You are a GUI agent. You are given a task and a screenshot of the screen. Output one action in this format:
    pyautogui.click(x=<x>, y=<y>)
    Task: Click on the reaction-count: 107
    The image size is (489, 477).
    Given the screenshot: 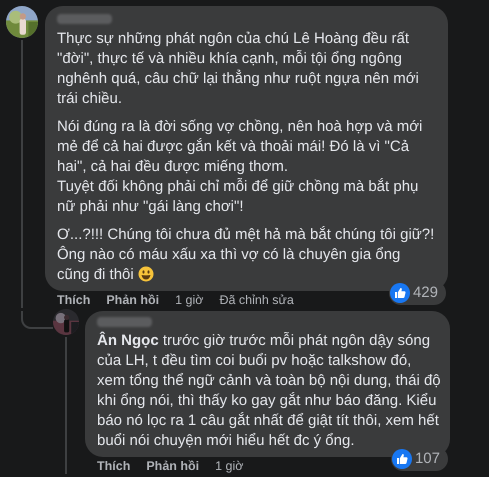 What is the action you would take?
    pyautogui.click(x=427, y=458)
    